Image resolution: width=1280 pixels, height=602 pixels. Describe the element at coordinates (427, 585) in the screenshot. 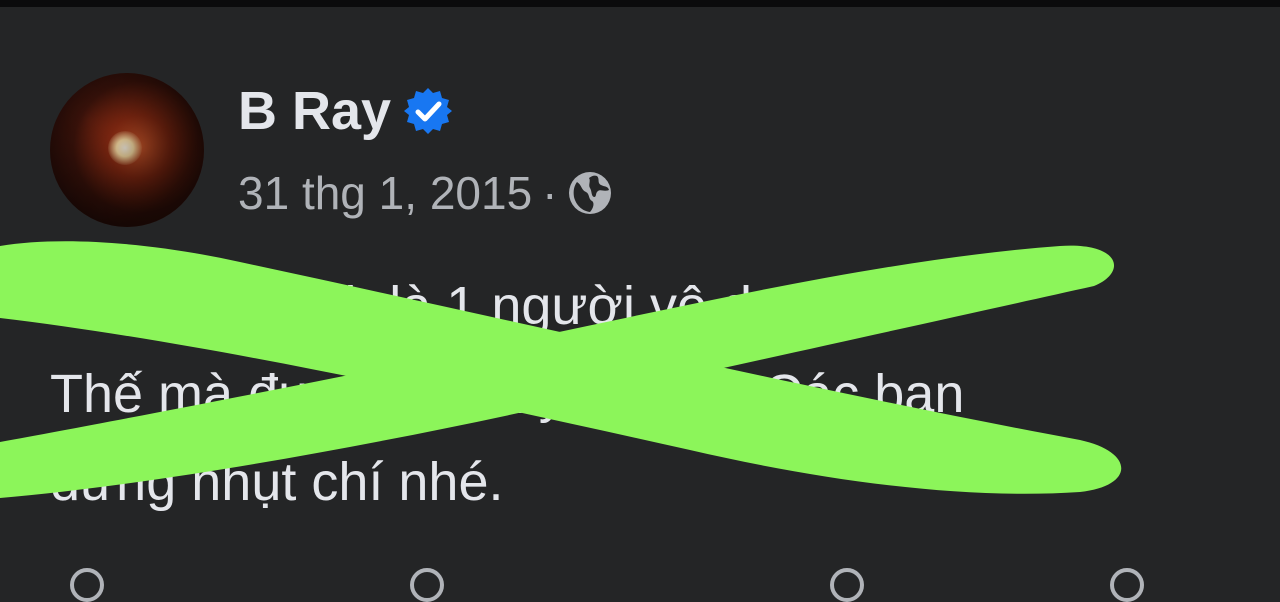

I see `comment-icon` at that location.